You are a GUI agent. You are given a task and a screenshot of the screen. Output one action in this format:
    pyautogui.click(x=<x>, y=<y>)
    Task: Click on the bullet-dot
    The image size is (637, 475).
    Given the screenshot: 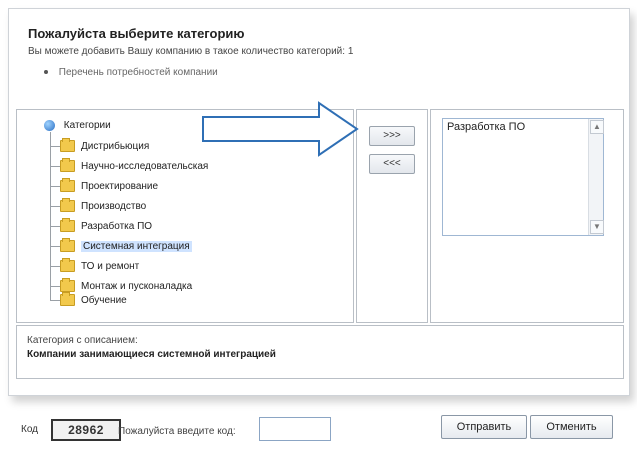 What is the action you would take?
    pyautogui.click(x=46, y=72)
    